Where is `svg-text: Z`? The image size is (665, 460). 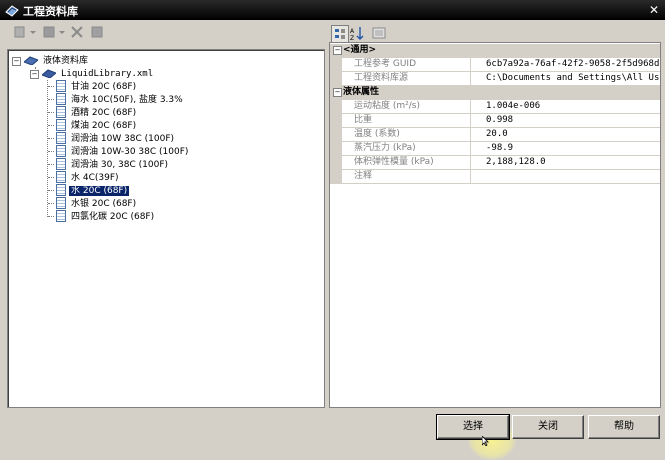
svg-text: Z is located at coordinates (352, 38).